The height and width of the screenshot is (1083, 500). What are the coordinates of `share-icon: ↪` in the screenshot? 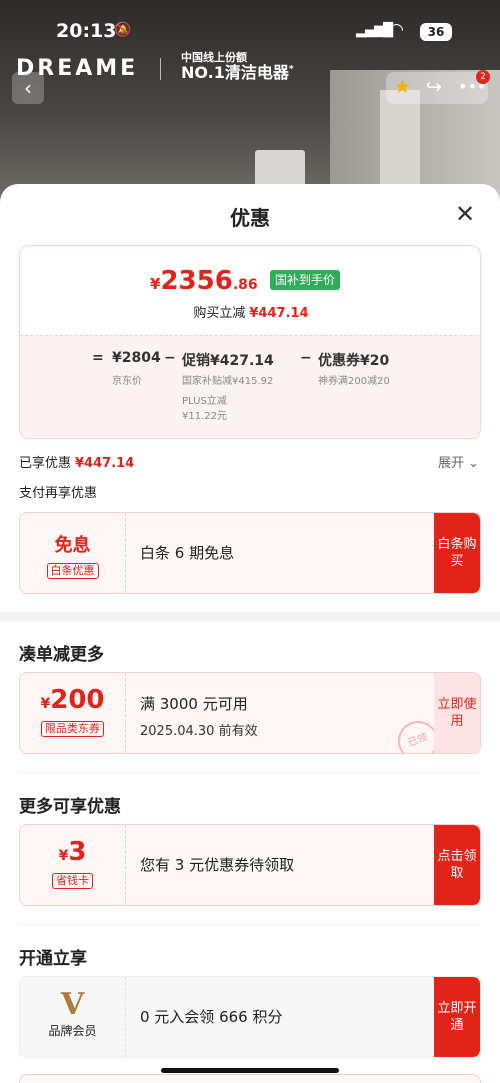 It's located at (434, 87).